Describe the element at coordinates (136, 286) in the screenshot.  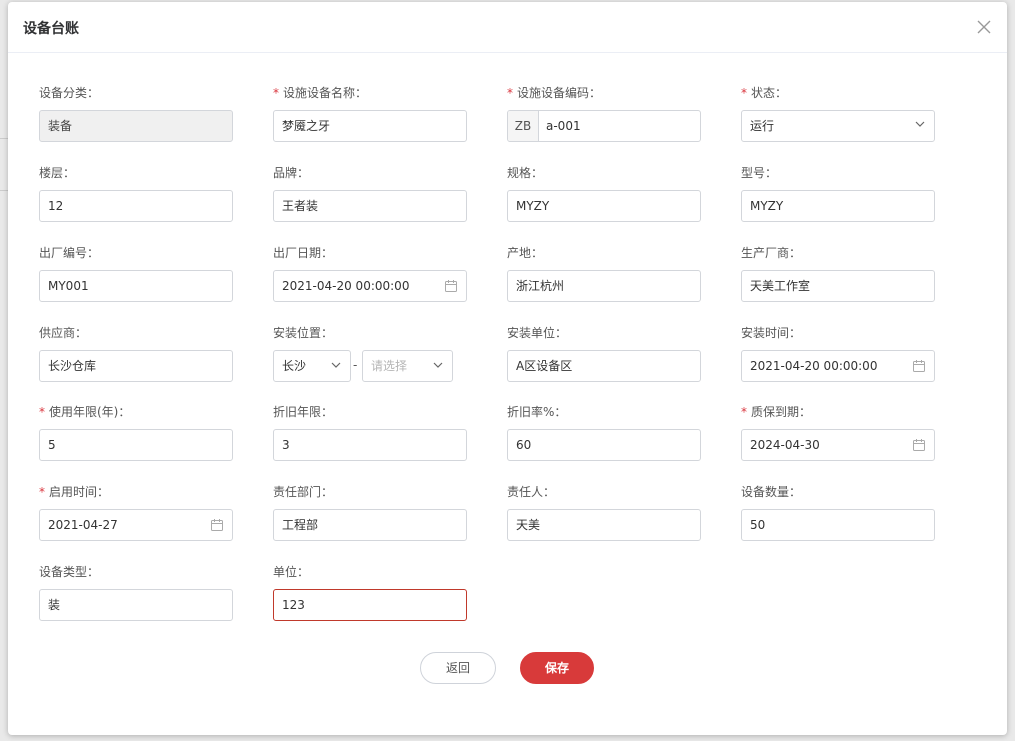
I see `serial-input: MY001` at that location.